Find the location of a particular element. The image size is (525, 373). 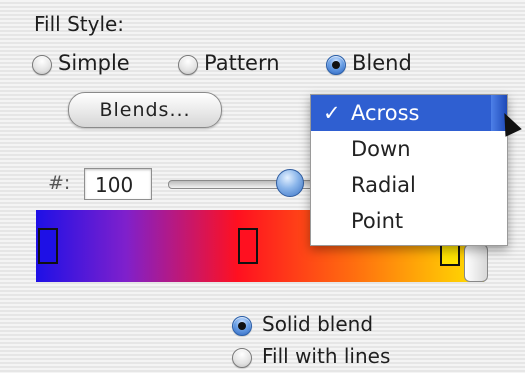

radio-fill-with-lines: Fill with lines is located at coordinates (342, 357).